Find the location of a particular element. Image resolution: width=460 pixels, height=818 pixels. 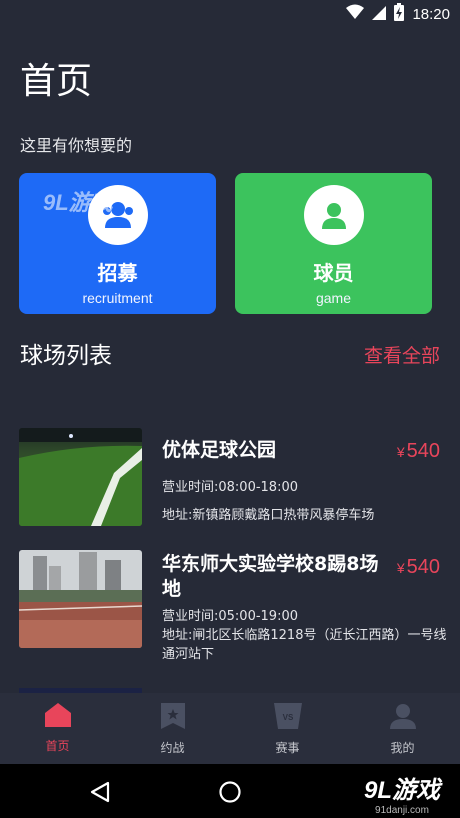

nav-label: 首页 is located at coordinates (57, 746).